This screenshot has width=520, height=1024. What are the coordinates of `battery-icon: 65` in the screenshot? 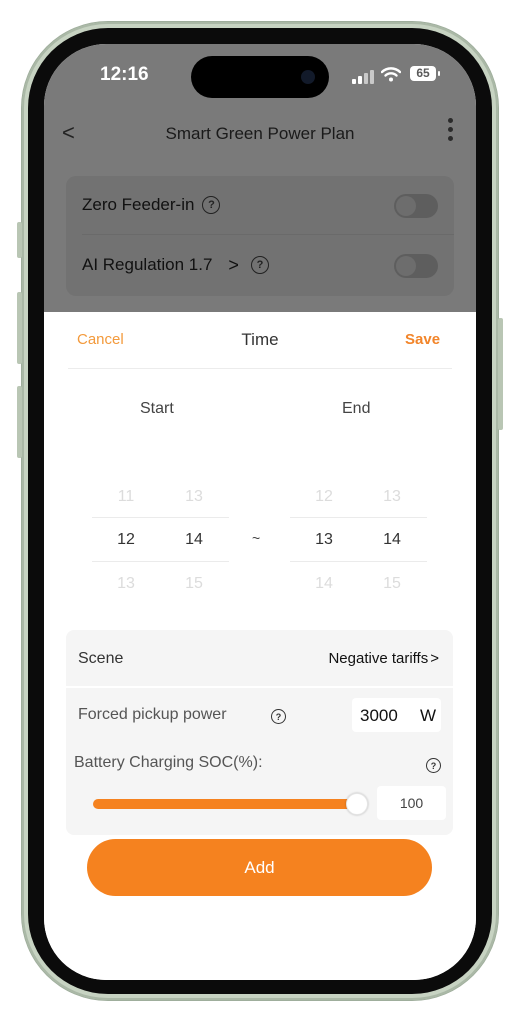 It's located at (425, 73).